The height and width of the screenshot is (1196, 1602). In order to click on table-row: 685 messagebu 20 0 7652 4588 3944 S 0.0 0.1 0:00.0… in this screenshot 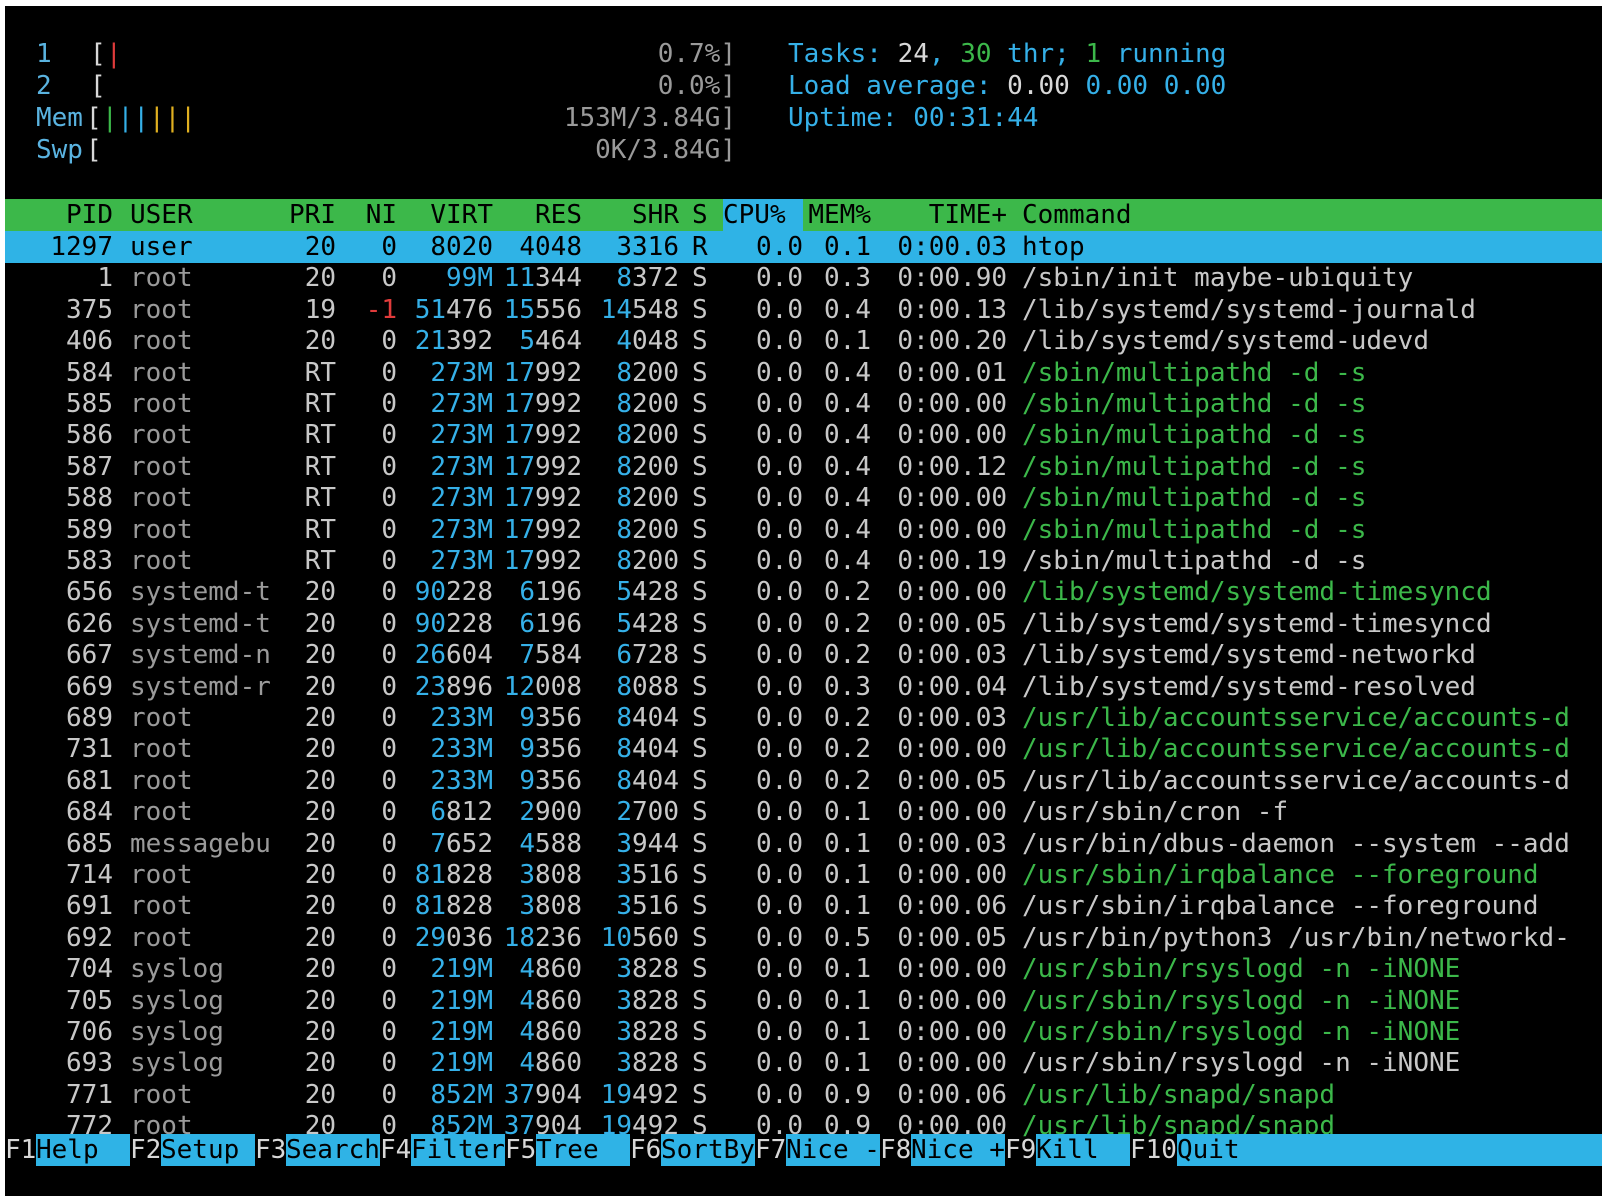, I will do `click(803, 844)`.